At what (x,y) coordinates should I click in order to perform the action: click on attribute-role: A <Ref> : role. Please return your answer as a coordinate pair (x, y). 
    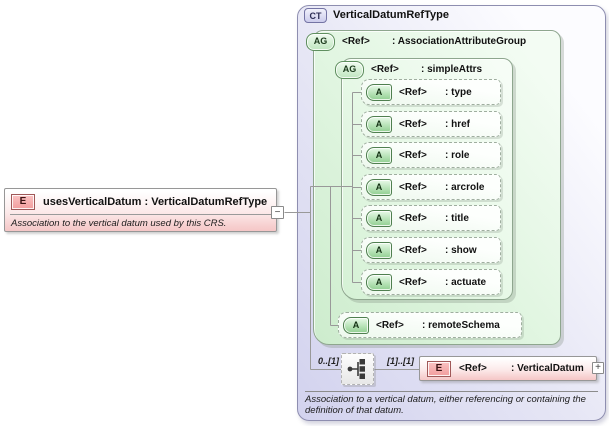
    Looking at the image, I should click on (431, 155).